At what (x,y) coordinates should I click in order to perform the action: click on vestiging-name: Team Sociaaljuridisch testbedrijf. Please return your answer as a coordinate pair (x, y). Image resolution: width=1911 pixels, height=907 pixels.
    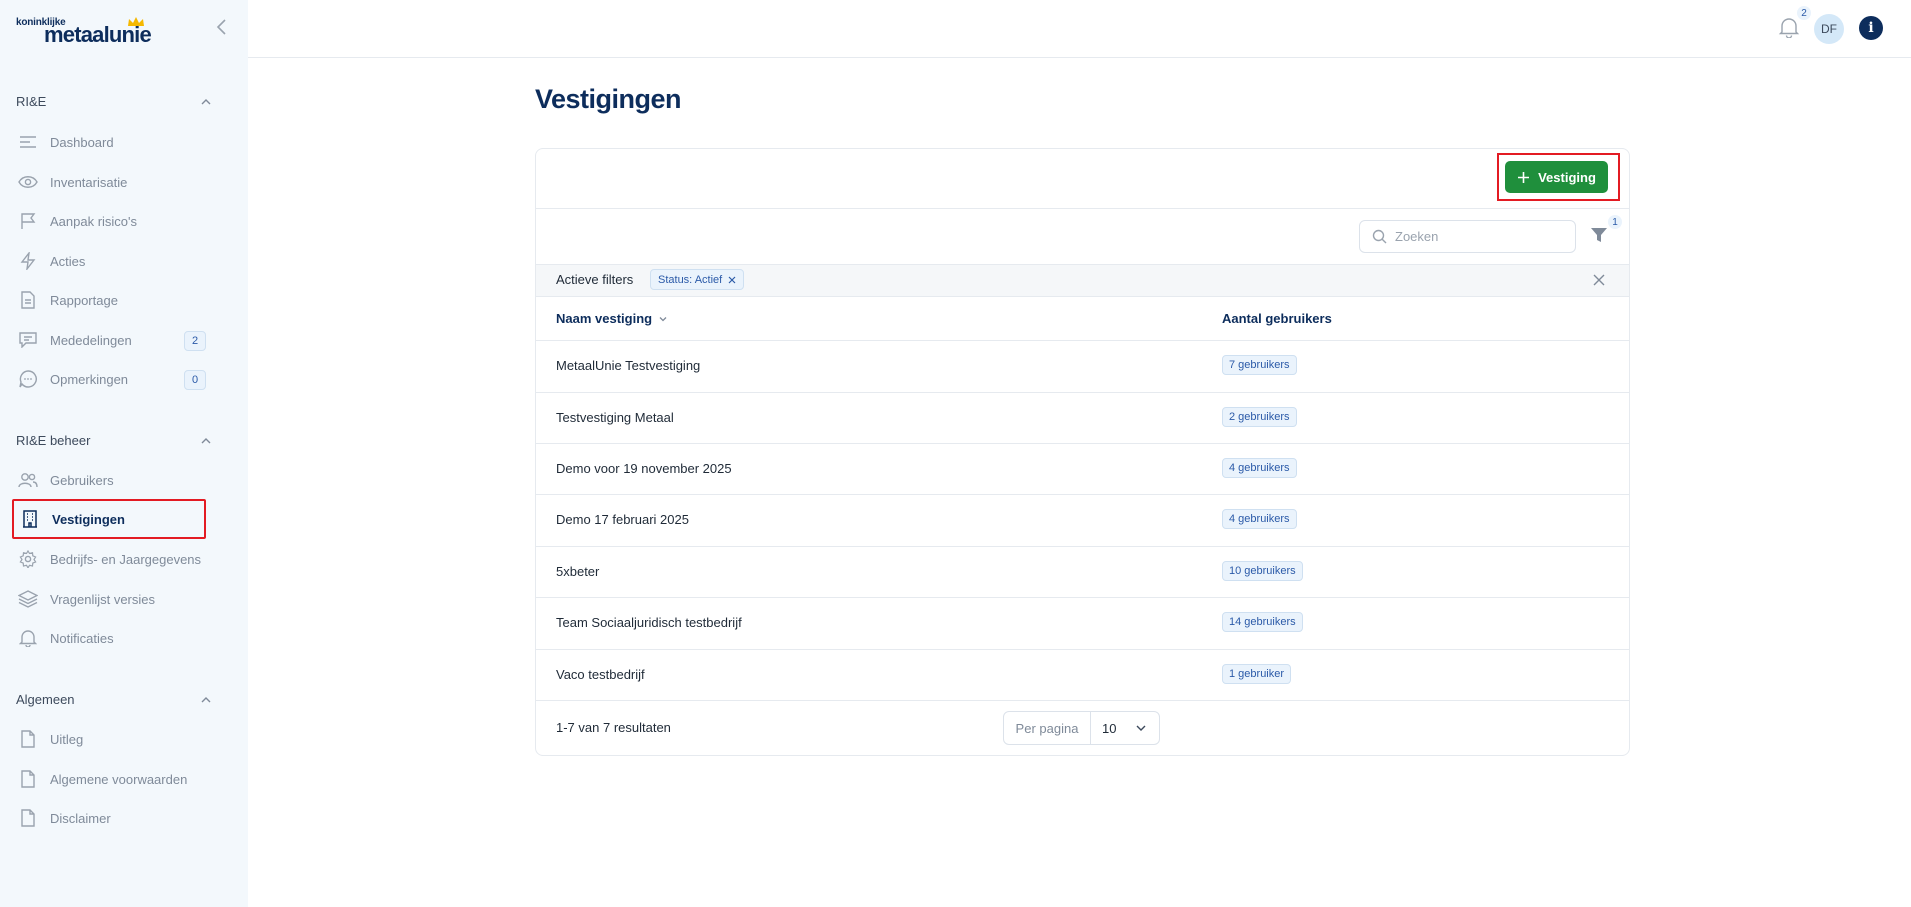
    Looking at the image, I should click on (649, 622).